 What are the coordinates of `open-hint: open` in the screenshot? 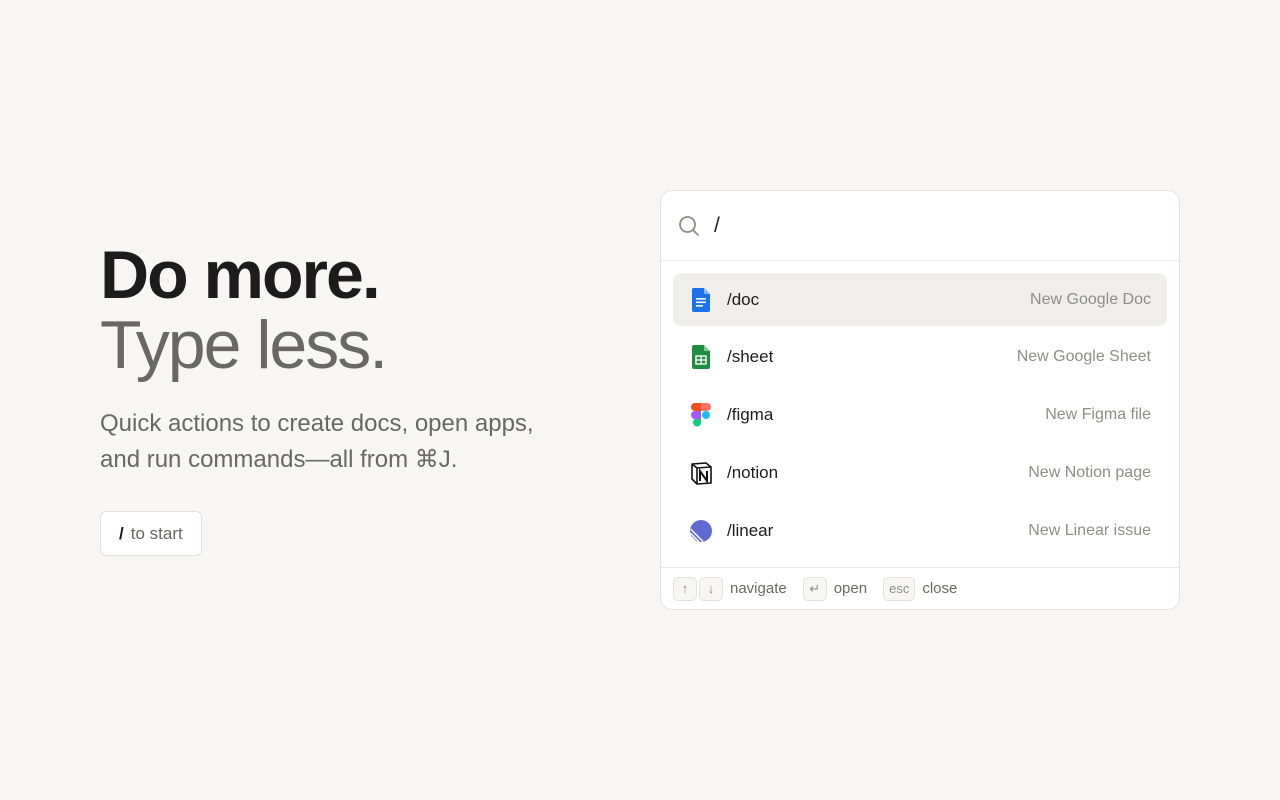 It's located at (850, 588).